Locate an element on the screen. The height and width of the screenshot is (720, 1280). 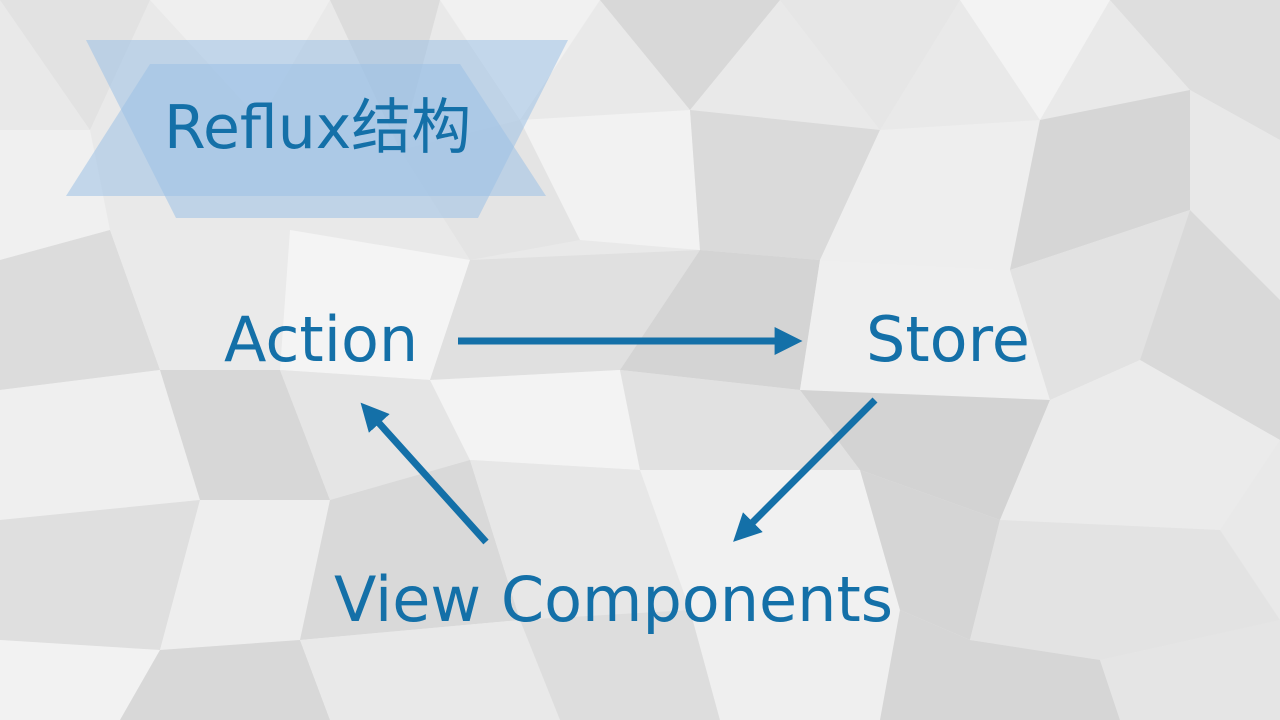
node-store: Store is located at coordinates (948, 339).